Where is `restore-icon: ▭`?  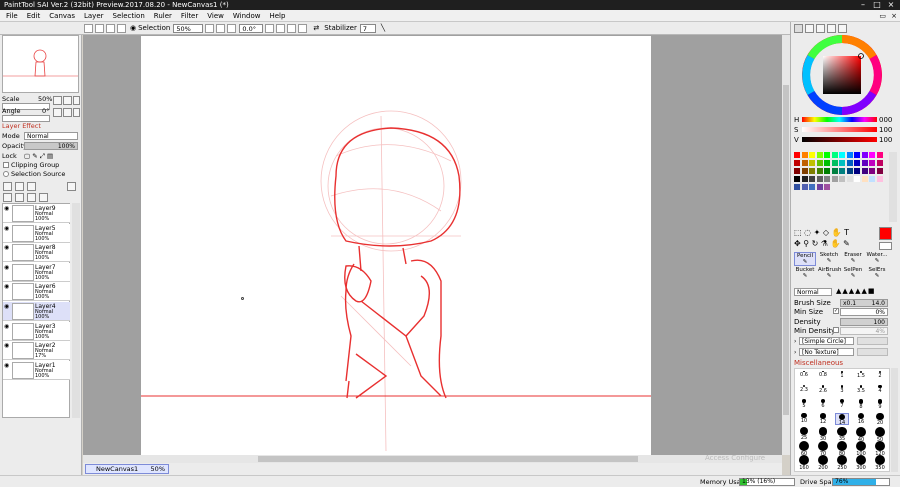 restore-icon: ▭ is located at coordinates (882, 16).